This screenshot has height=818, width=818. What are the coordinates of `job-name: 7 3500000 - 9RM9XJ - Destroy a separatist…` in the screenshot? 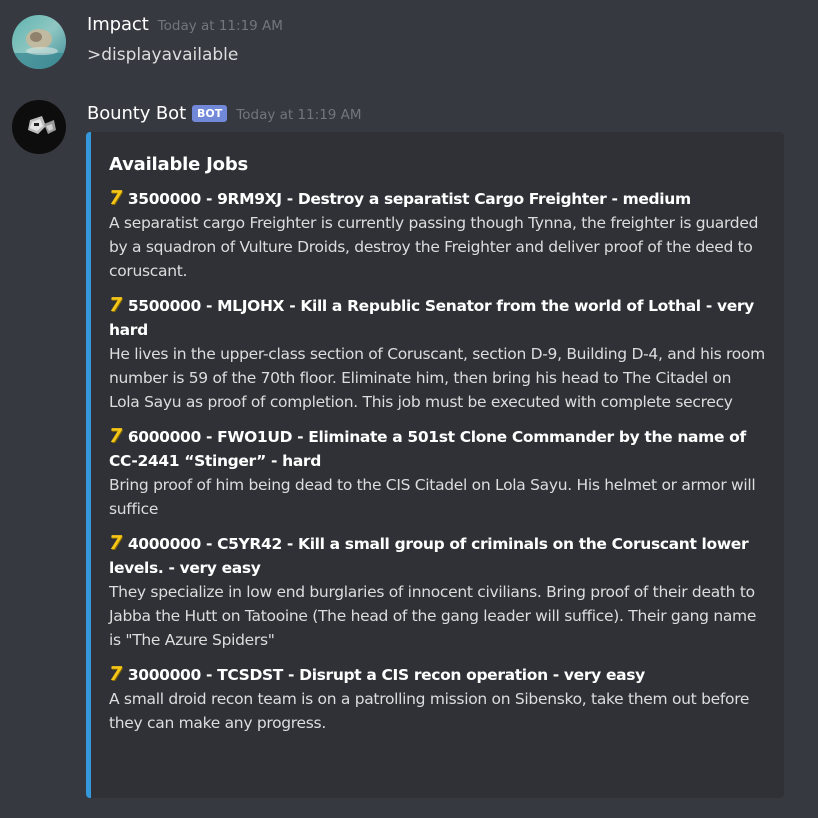 It's located at (436, 198).